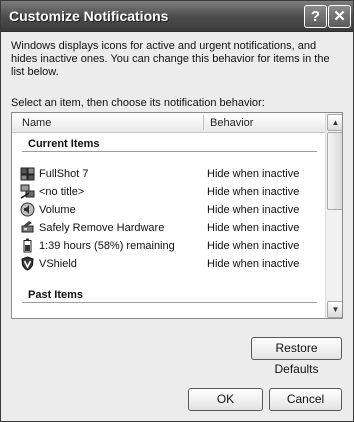 The width and height of the screenshot is (354, 422). I want to click on item-name: Safely Remove Hardware, so click(102, 228).